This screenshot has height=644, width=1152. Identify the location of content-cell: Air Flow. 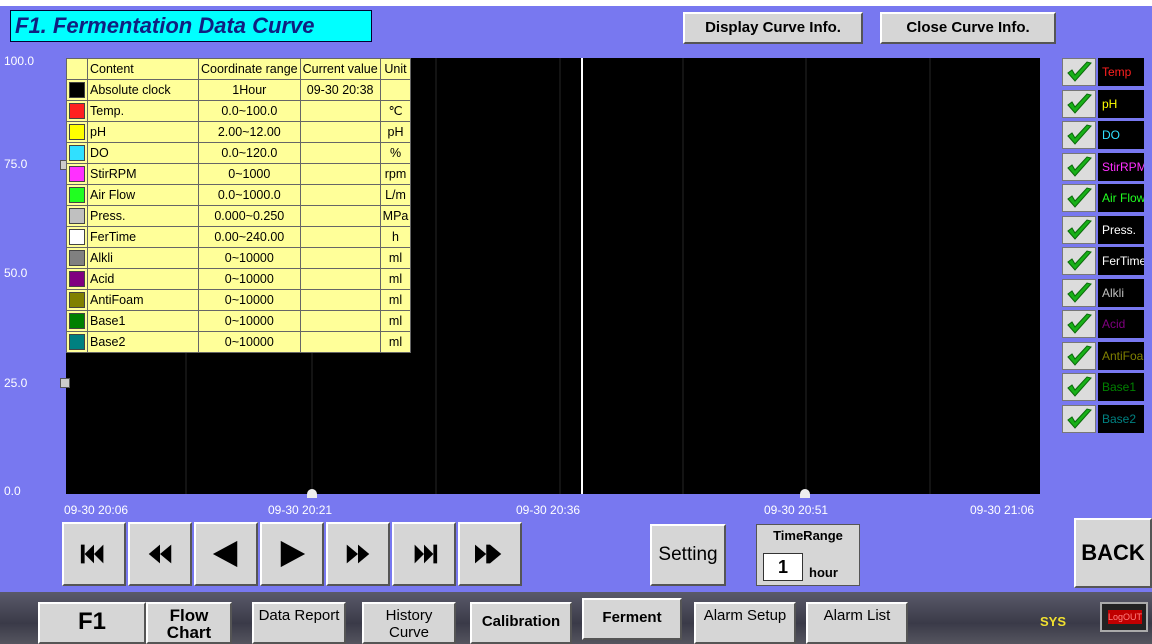
(143, 195).